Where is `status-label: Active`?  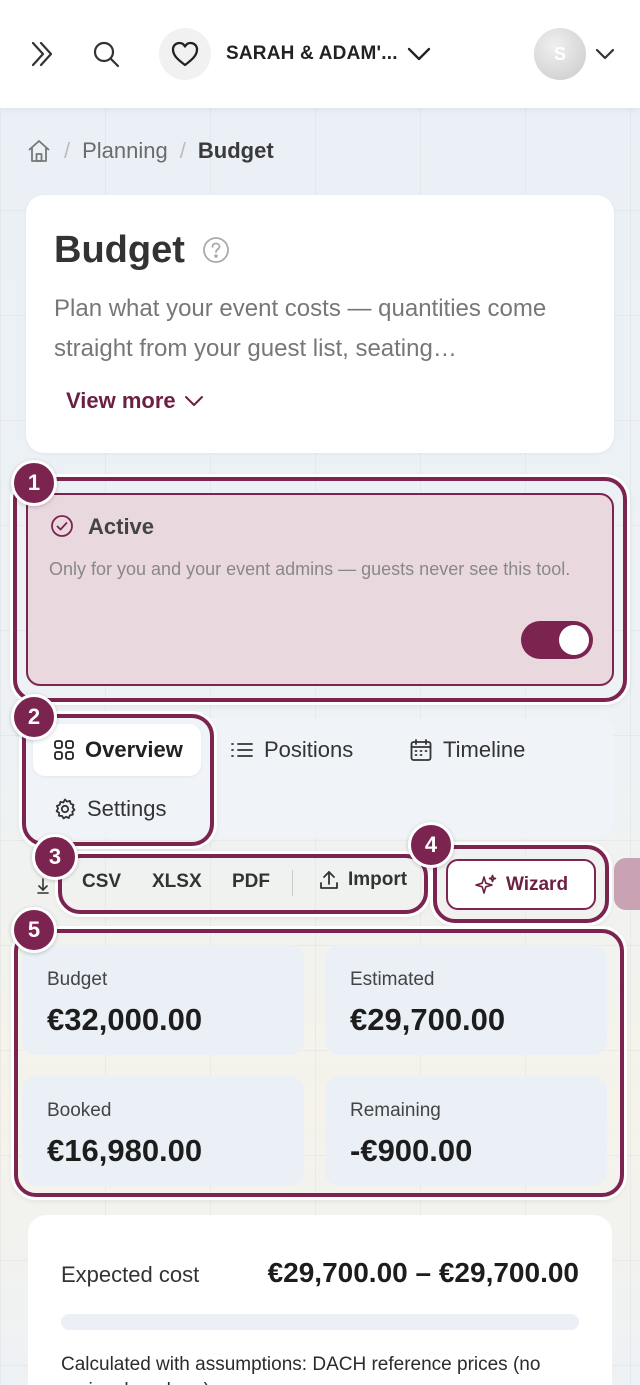 status-label: Active is located at coordinates (121, 526).